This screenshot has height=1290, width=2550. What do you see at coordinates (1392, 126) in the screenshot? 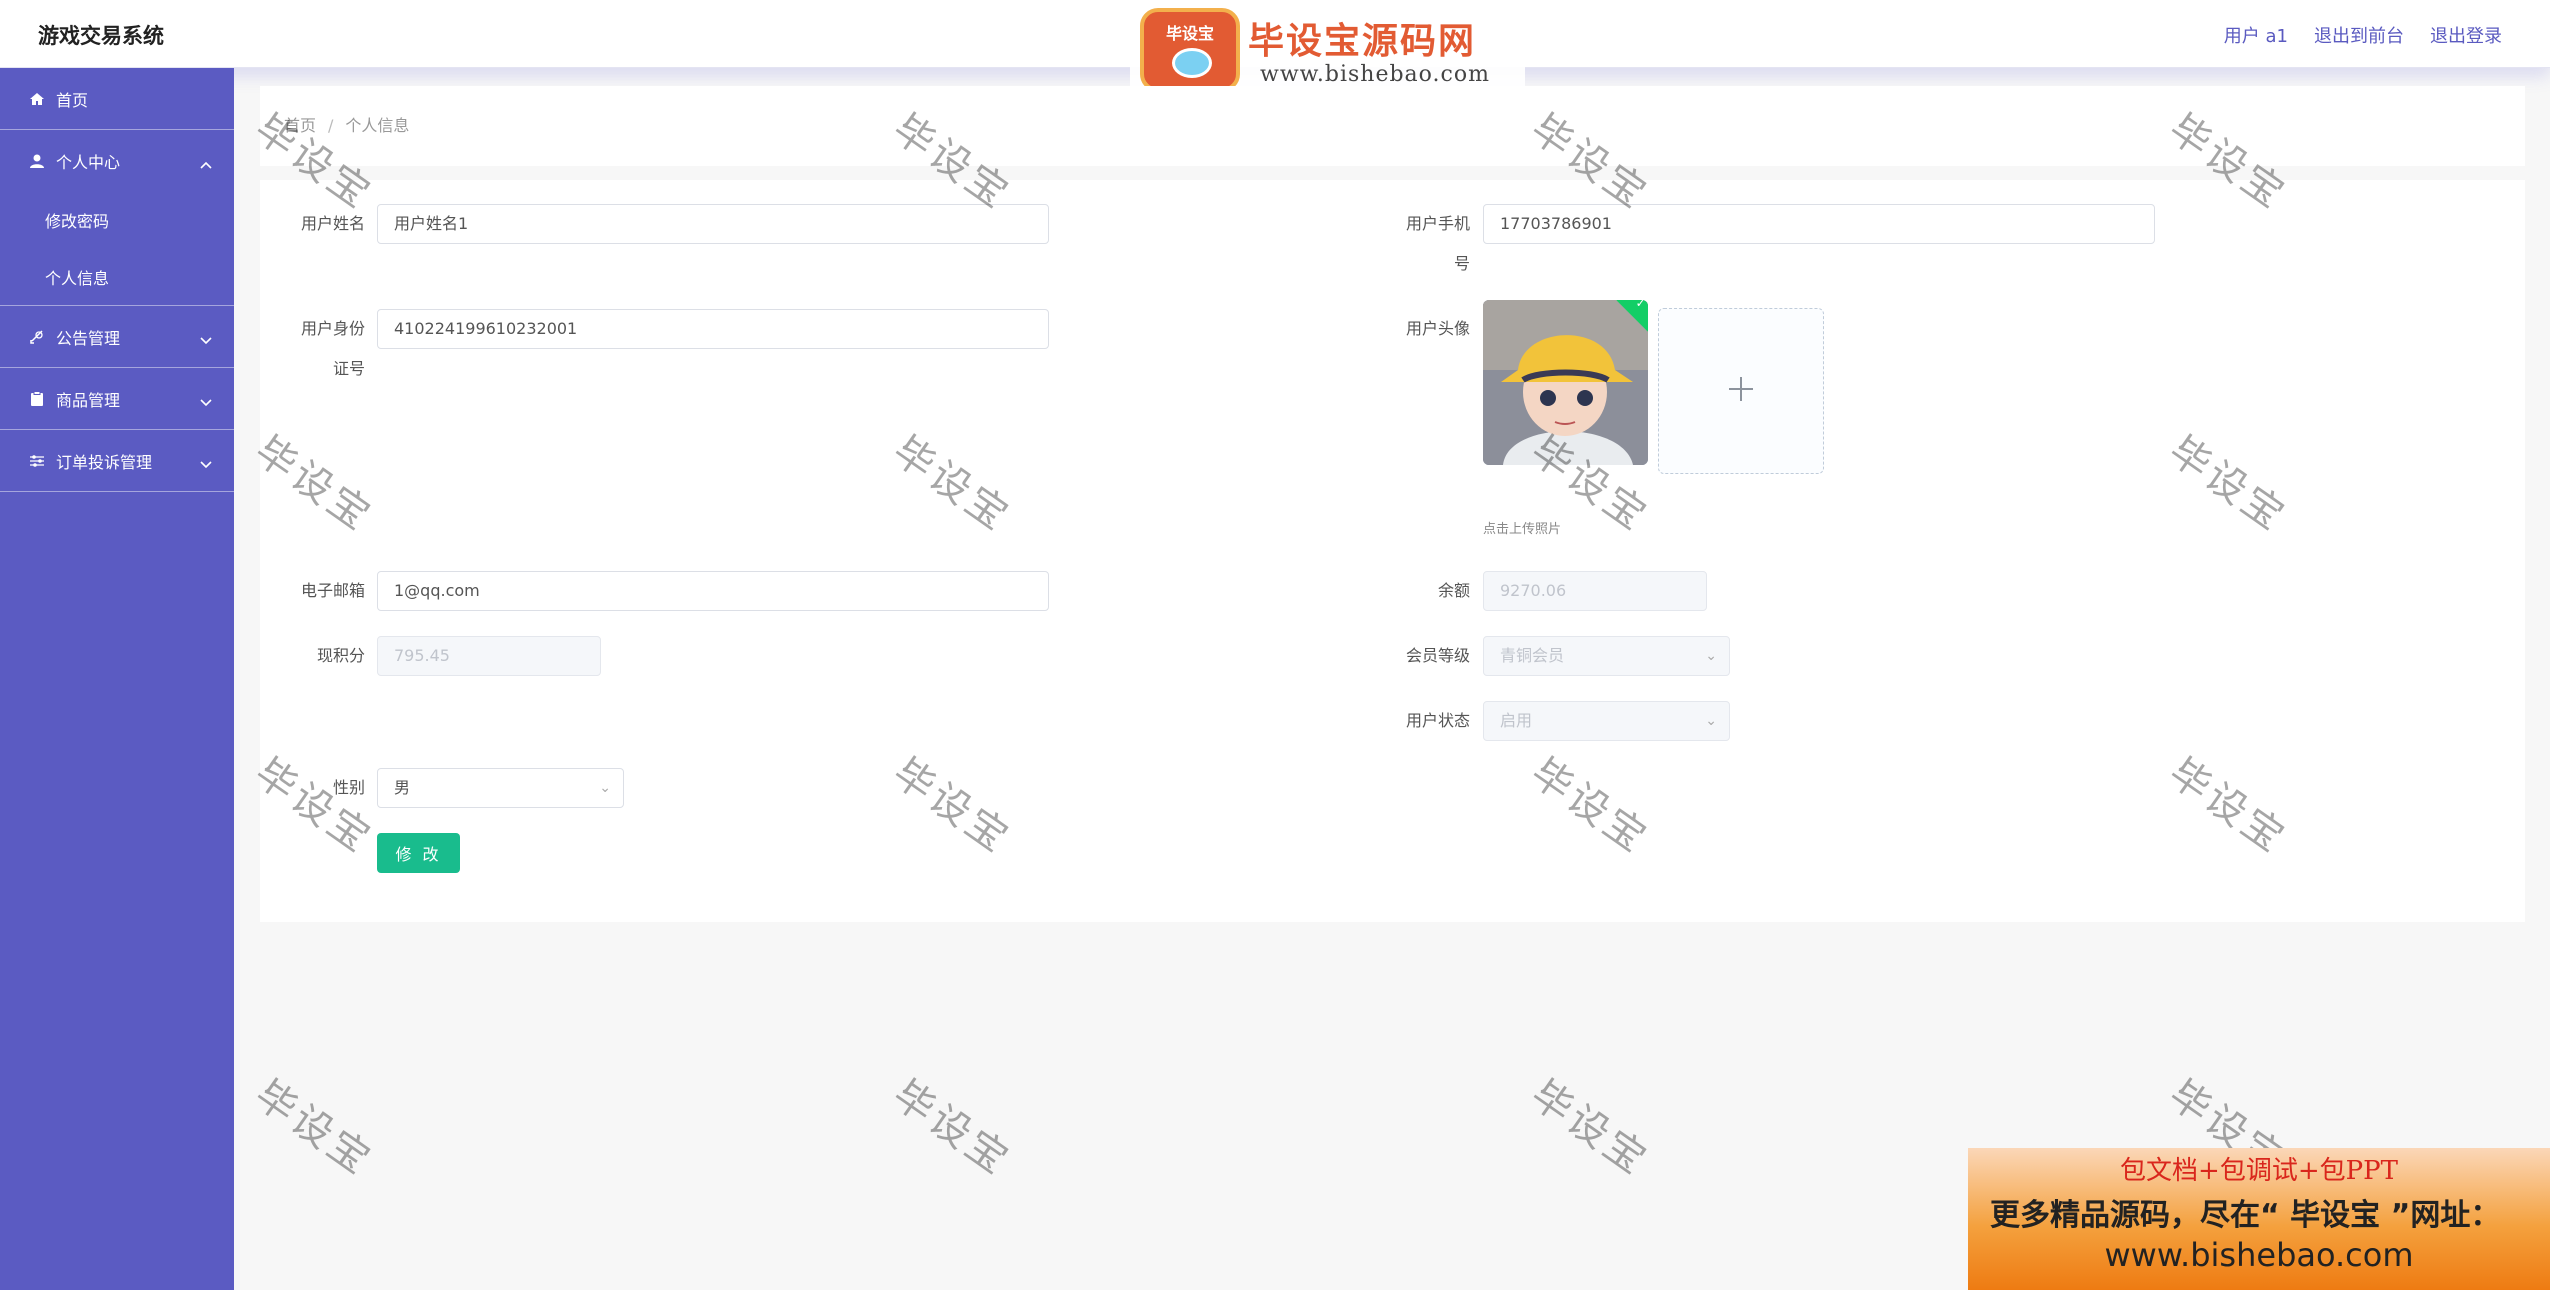
I see `breadcrumb-card: 首页 / 个人信息` at bounding box center [1392, 126].